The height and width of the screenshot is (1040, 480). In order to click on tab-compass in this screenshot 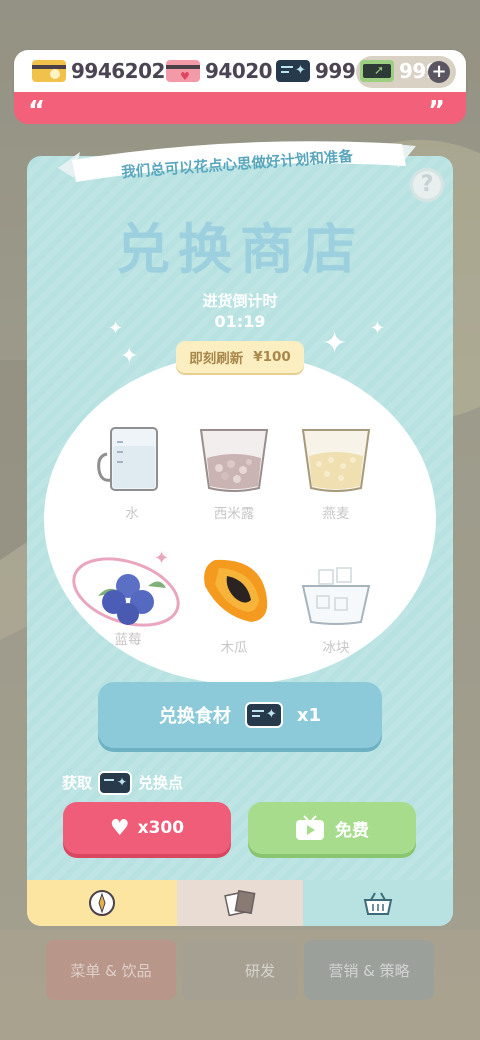, I will do `click(102, 903)`.